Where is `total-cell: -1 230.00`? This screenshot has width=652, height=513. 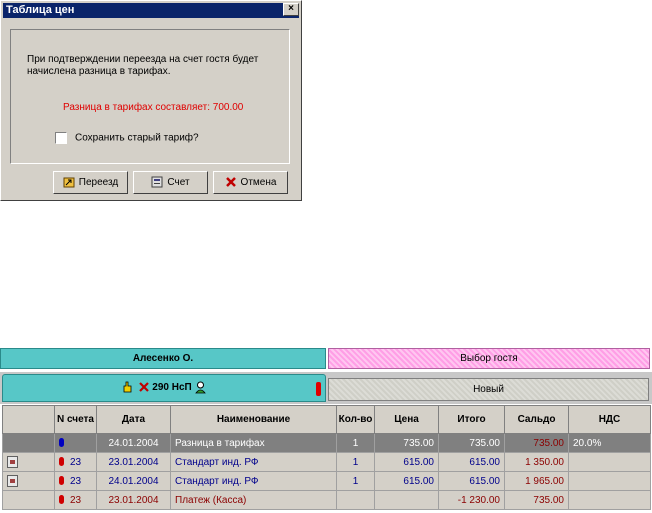
total-cell: -1 230.00 is located at coordinates (471, 500).